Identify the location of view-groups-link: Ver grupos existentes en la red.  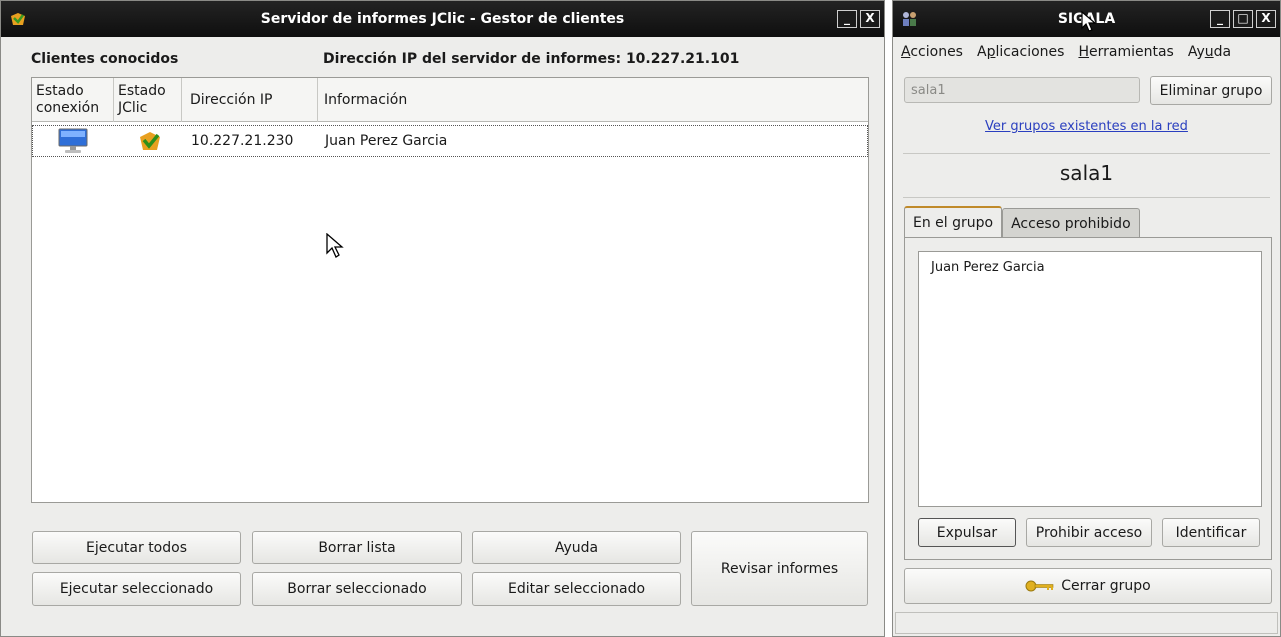
(1086, 126).